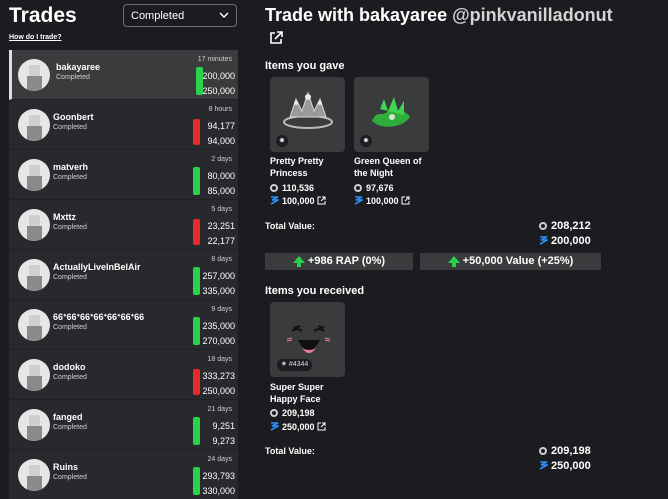  What do you see at coordinates (71, 167) in the screenshot?
I see `trade-username: matverh` at bounding box center [71, 167].